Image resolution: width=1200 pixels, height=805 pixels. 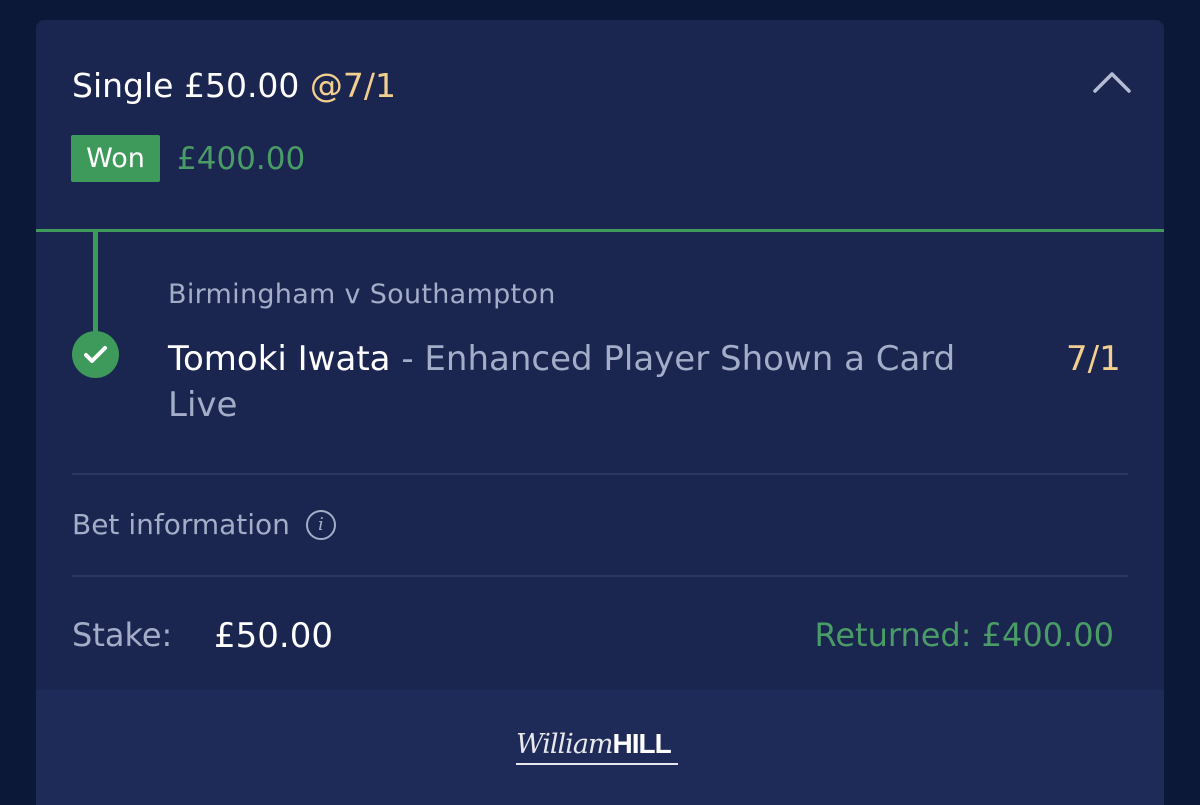 I want to click on william-hill-logo: WilliamHILL, so click(x=594, y=748).